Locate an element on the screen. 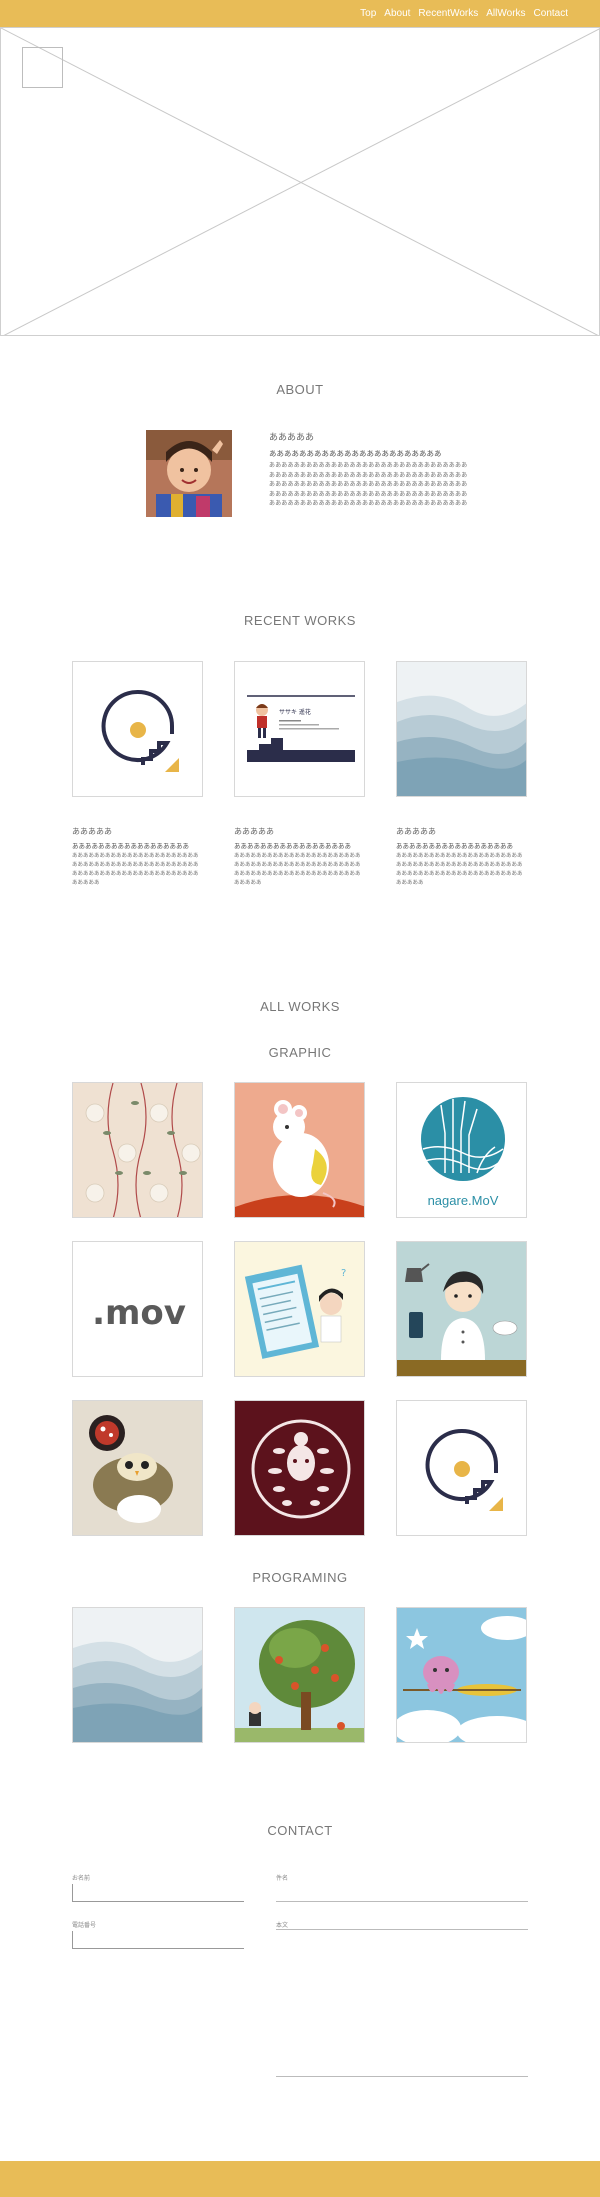 Image resolution: width=600 pixels, height=2197 pixels. phone-input is located at coordinates (158, 1940).